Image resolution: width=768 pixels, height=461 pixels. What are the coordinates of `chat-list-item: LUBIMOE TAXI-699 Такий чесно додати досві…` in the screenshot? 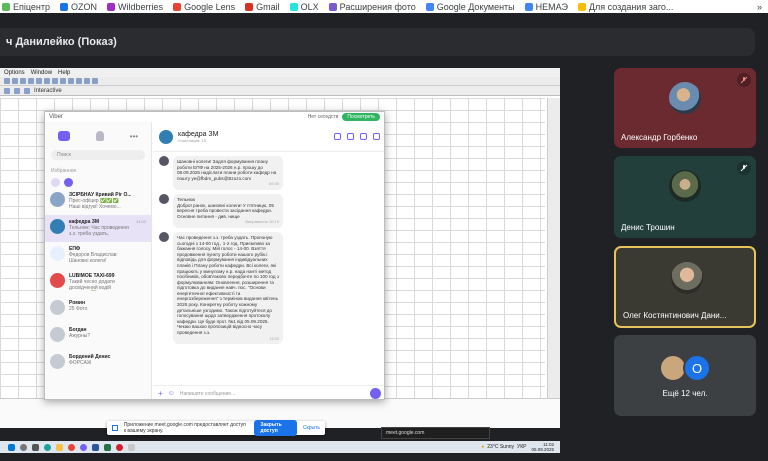 It's located at (98, 282).